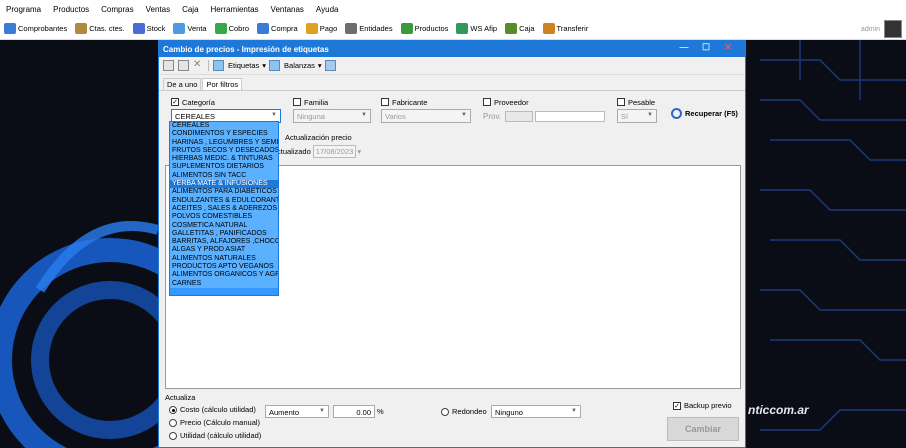  Describe the element at coordinates (173, 435) in the screenshot. I see `utilidad-radio` at that location.